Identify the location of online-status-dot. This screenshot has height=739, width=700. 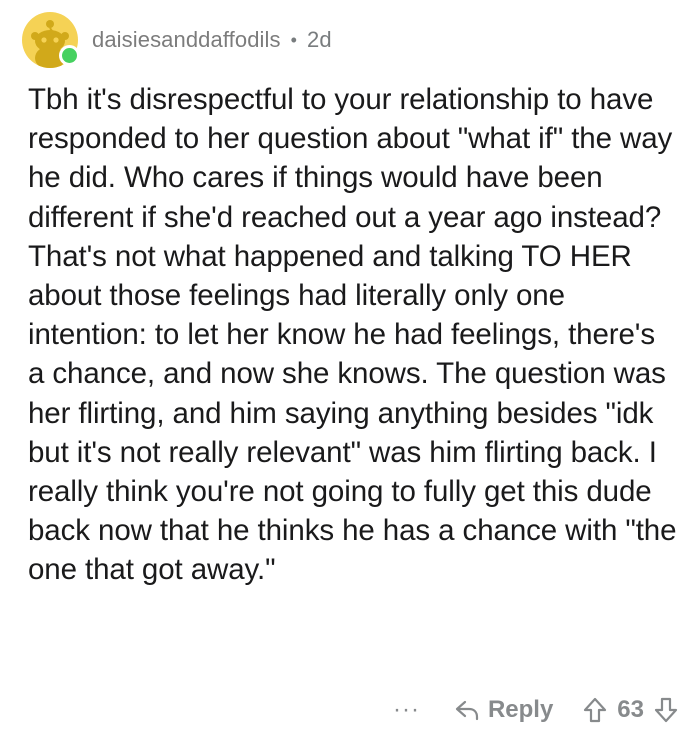
(69, 55).